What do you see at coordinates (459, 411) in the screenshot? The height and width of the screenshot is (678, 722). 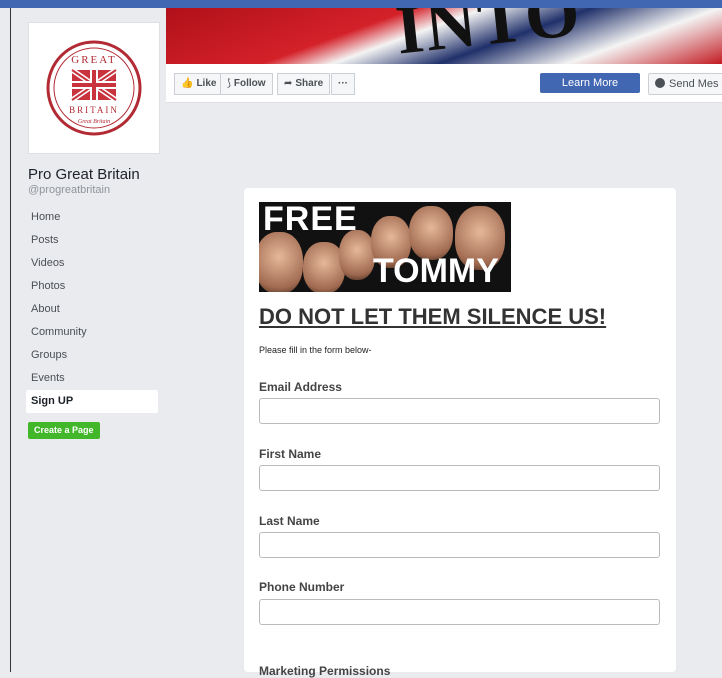 I see `email-field` at bounding box center [459, 411].